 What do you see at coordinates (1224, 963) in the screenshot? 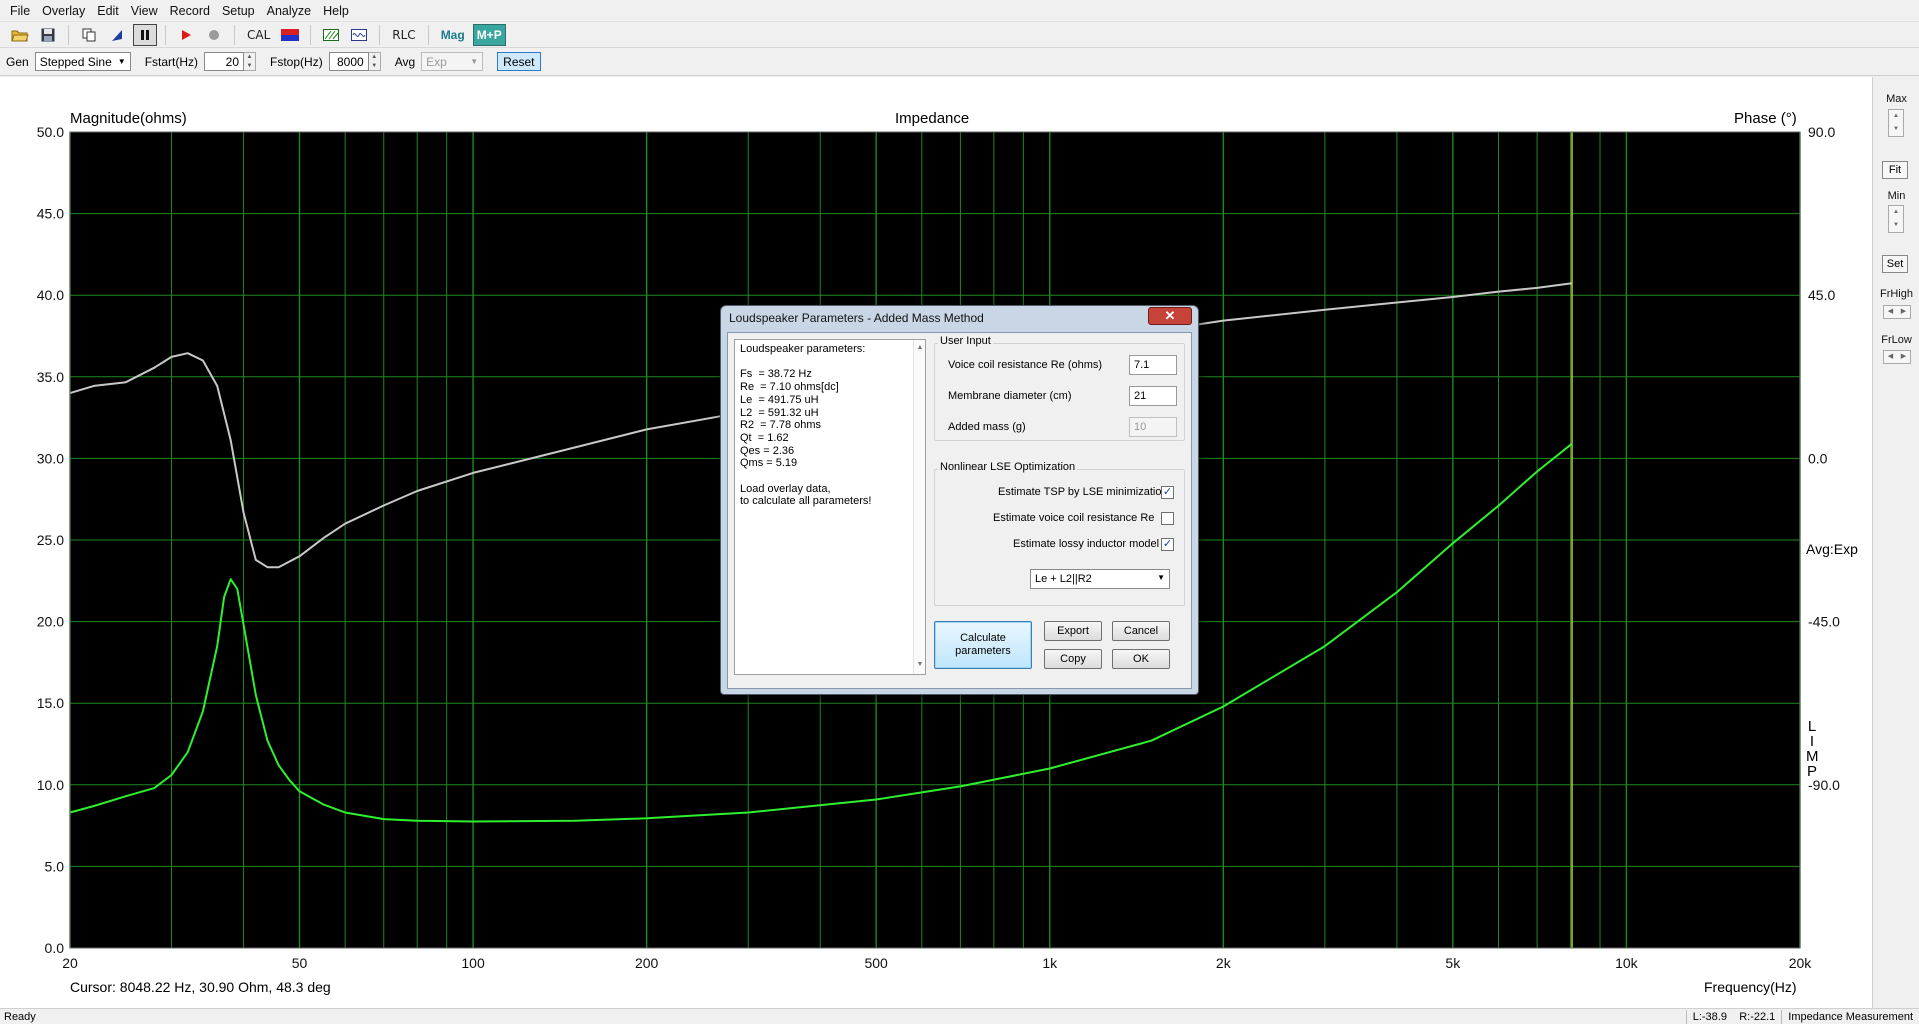
I see `x-tick-label: 2k` at bounding box center [1224, 963].